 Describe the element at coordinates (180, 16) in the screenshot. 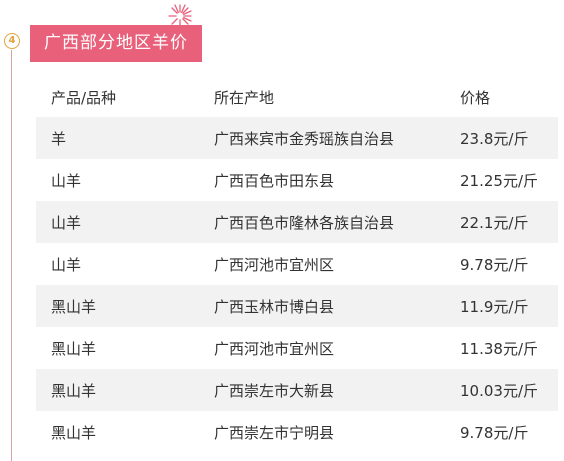

I see `firework-sparkle-icon` at that location.